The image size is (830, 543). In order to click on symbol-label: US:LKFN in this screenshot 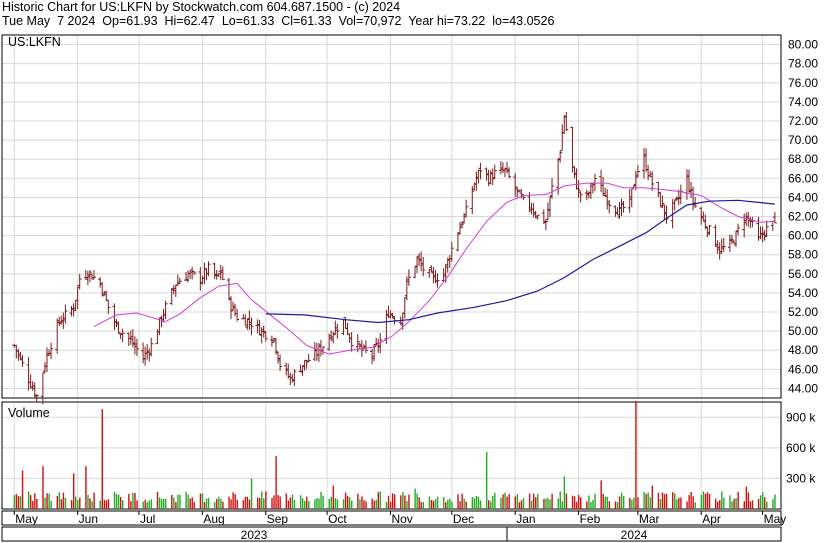, I will do `click(34, 42)`.